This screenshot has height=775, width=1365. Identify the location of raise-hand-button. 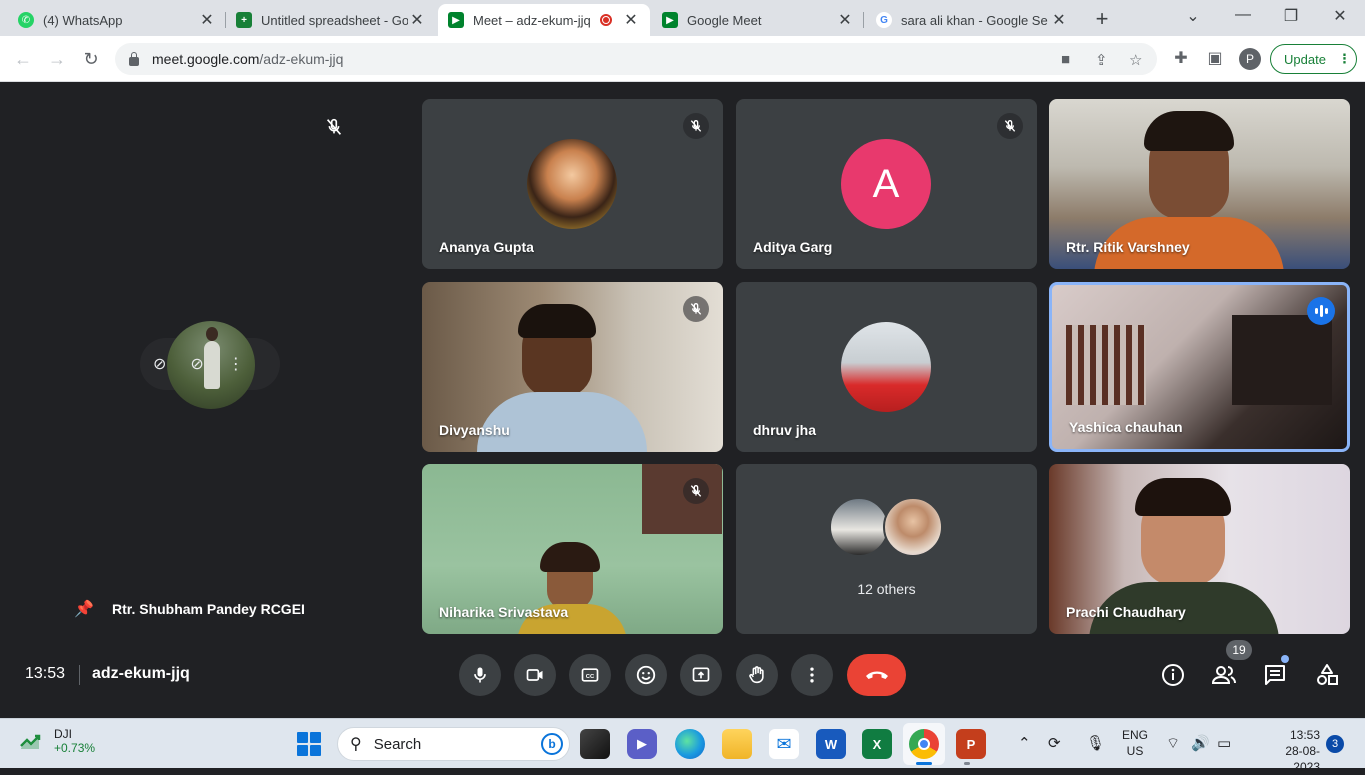
(757, 675).